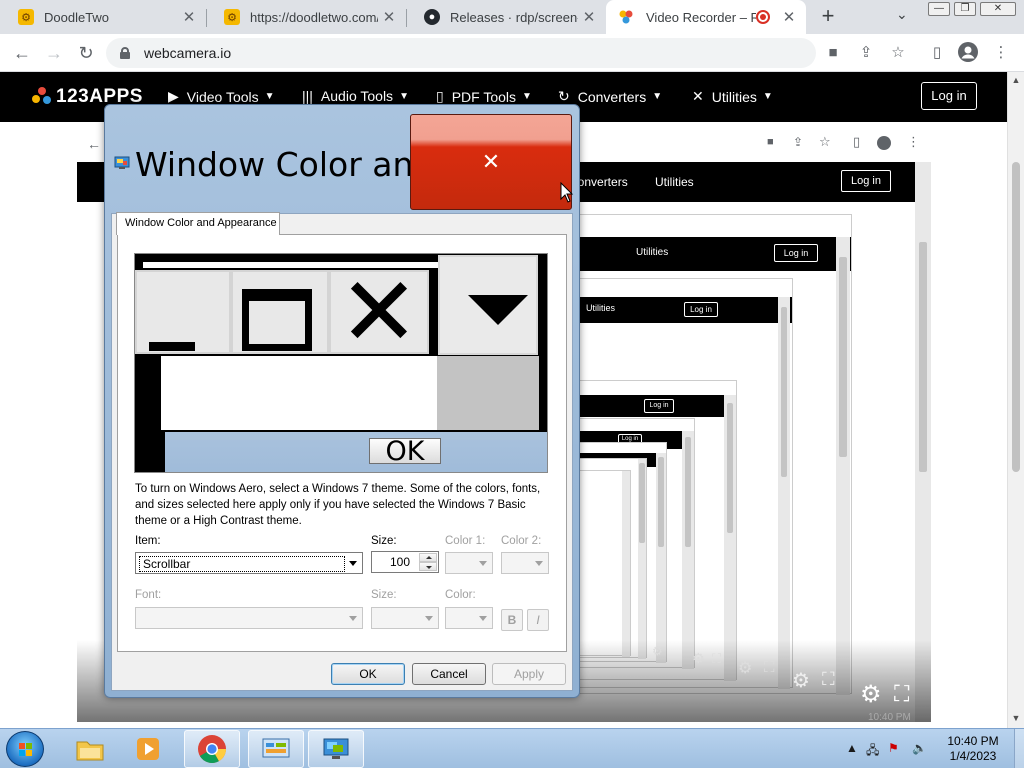  What do you see at coordinates (249, 618) in the screenshot?
I see `font-select` at bounding box center [249, 618].